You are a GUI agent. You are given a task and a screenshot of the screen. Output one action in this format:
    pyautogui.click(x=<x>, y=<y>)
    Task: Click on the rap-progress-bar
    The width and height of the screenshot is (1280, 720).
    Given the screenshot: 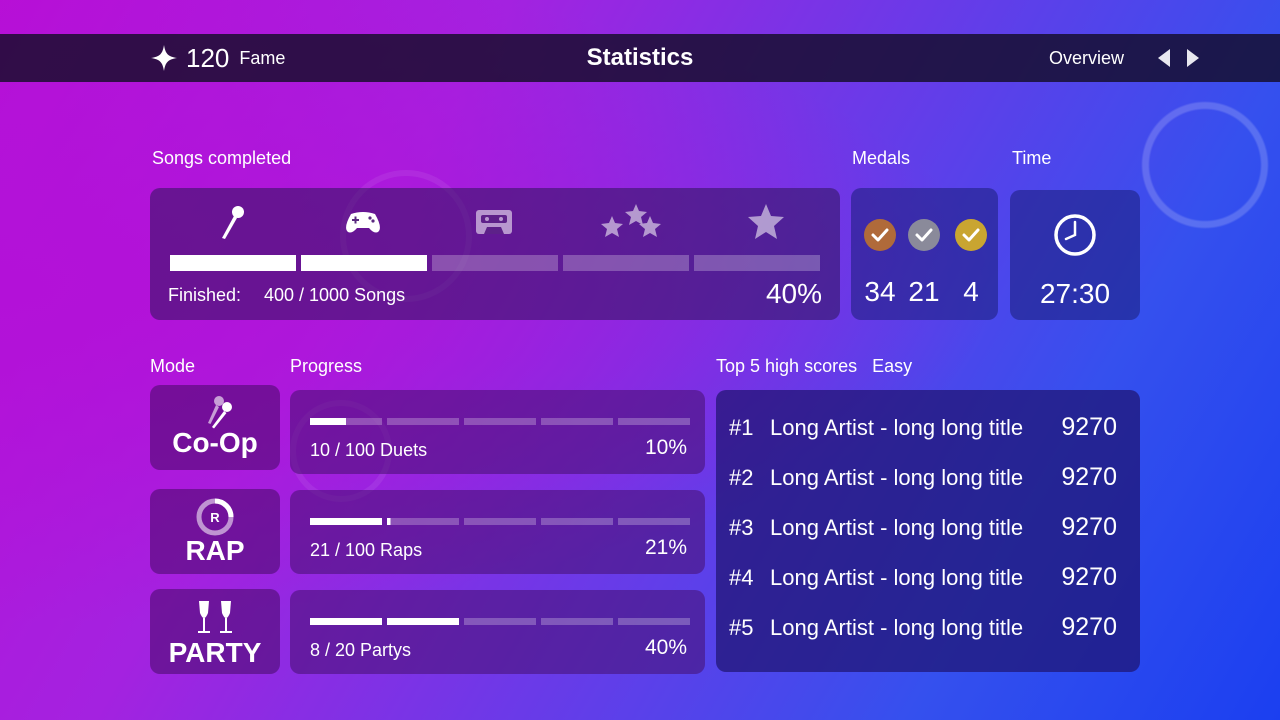 What is the action you would take?
    pyautogui.click(x=500, y=521)
    